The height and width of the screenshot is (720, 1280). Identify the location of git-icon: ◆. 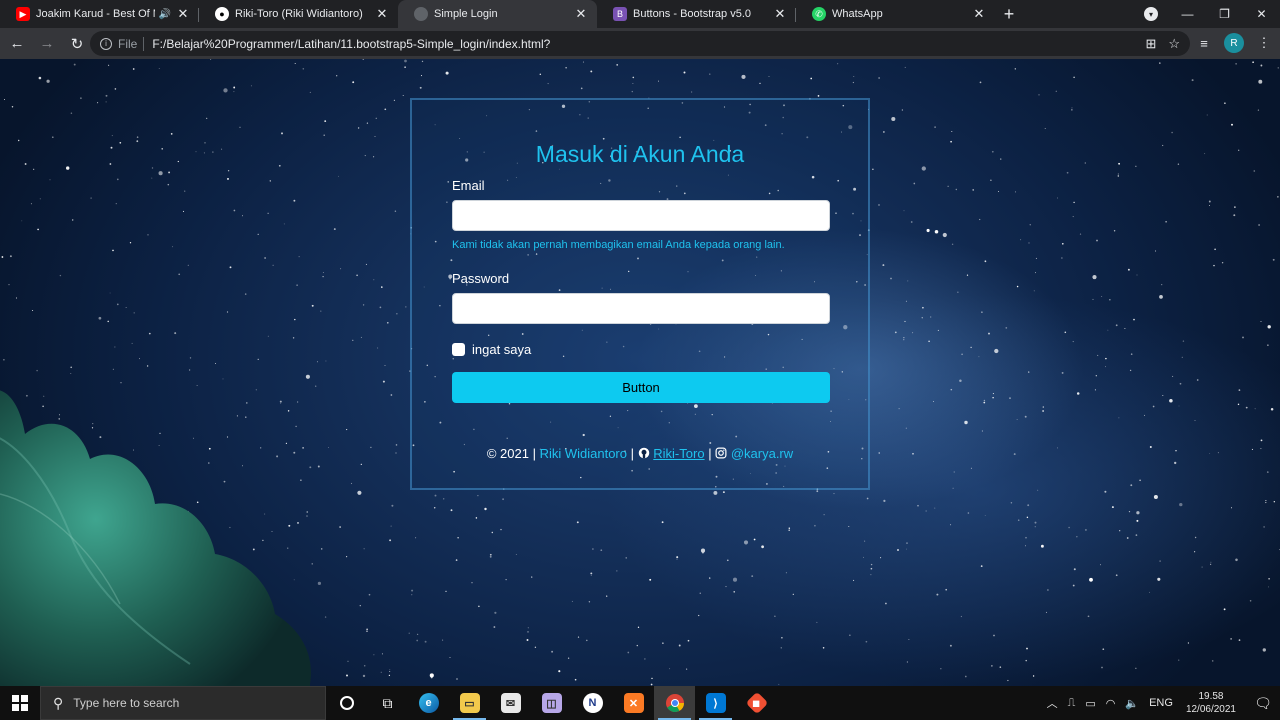
(756, 703).